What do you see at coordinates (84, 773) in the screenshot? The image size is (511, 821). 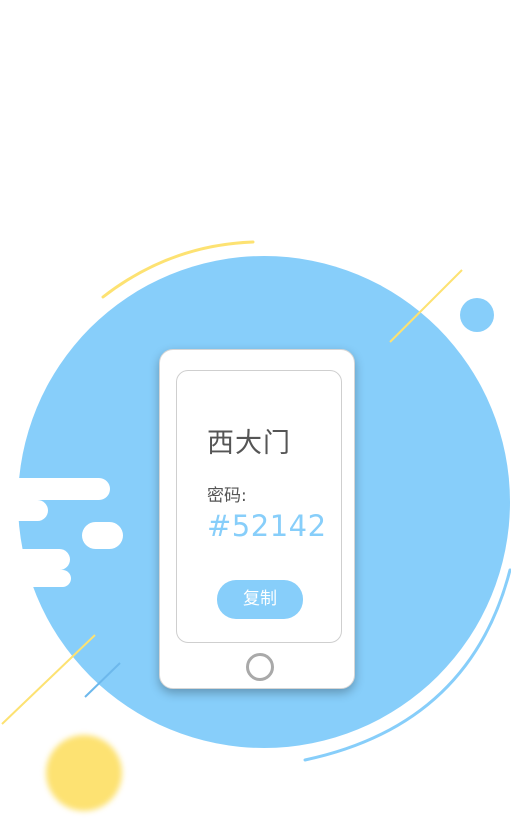 I see `yellow-sun` at bounding box center [84, 773].